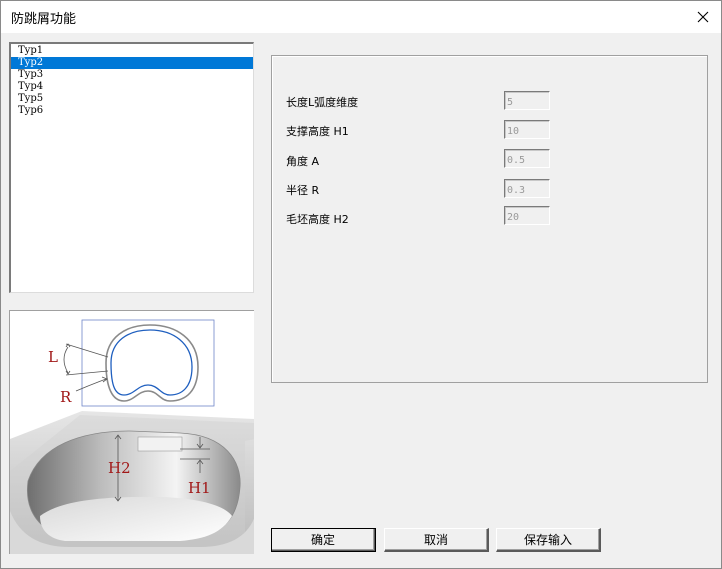  What do you see at coordinates (303, 190) in the screenshot?
I see `param-label-radius: 半径 R` at bounding box center [303, 190].